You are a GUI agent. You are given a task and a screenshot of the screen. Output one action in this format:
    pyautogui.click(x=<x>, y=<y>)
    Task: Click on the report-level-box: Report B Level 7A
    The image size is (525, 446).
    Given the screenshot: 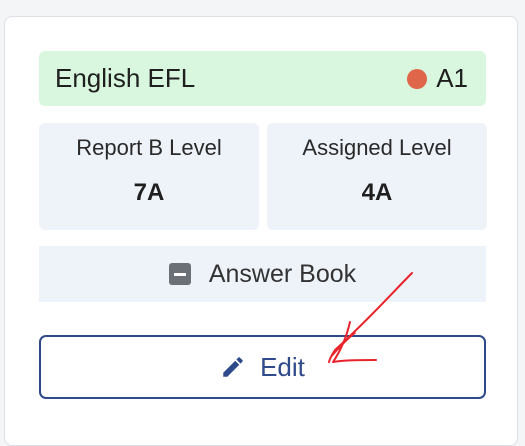 What is the action you would take?
    pyautogui.click(x=149, y=176)
    